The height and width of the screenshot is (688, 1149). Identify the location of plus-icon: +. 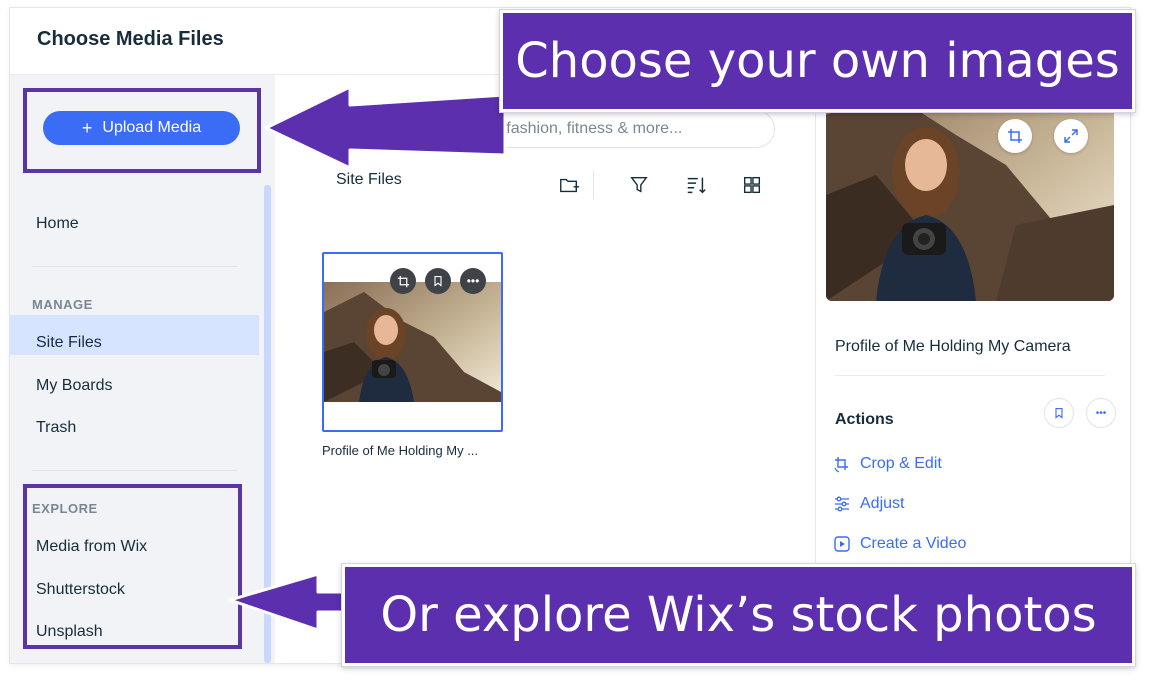
(87, 128).